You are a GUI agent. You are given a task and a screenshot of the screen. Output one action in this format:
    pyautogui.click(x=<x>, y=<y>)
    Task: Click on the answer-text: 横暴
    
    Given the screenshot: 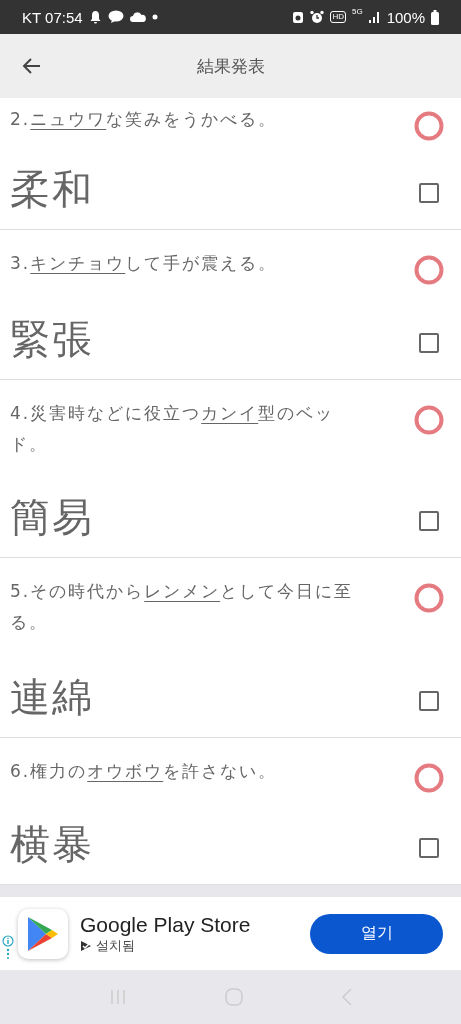 What is the action you would take?
    pyautogui.click(x=52, y=844)
    